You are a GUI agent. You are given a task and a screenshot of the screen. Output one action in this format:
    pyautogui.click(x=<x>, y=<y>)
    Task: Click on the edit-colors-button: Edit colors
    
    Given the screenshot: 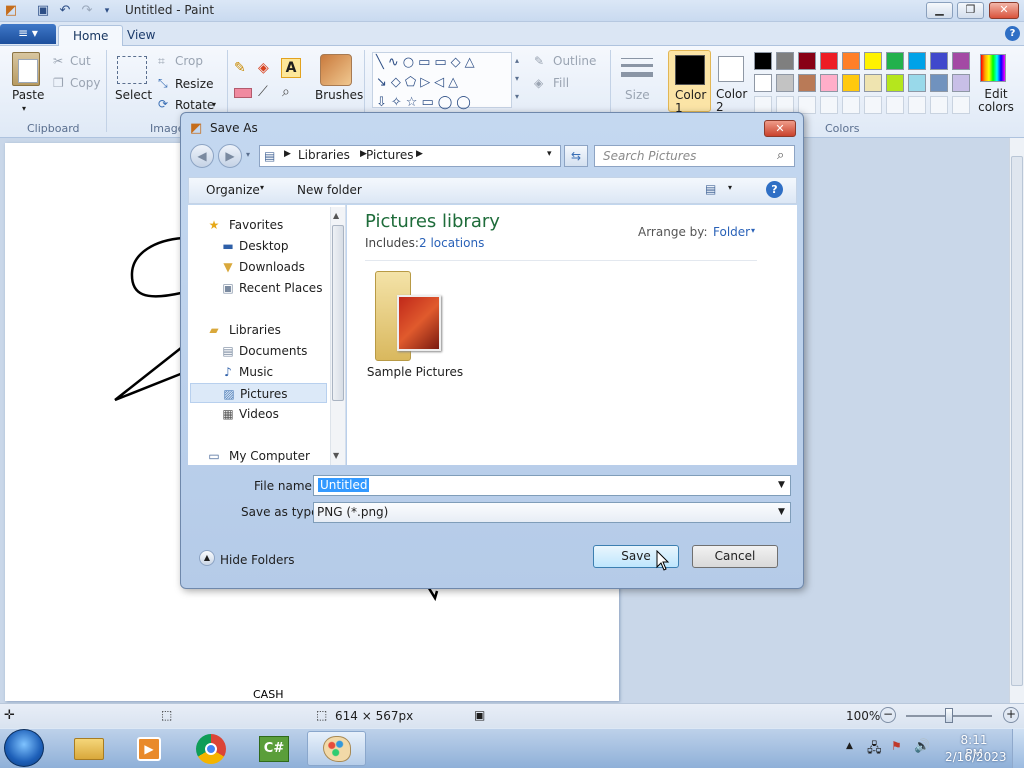 What is the action you would take?
    pyautogui.click(x=996, y=101)
    